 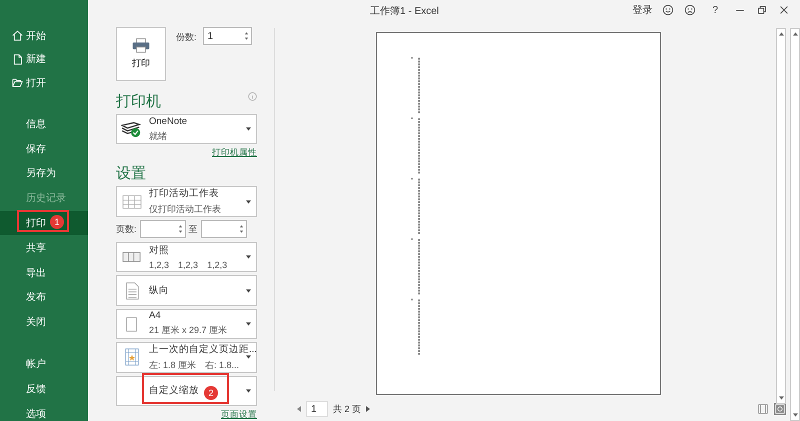 What do you see at coordinates (186, 257) in the screenshot?
I see `settings-dropdown: 对照 1,2,3 1,2,3 1,2,3` at bounding box center [186, 257].